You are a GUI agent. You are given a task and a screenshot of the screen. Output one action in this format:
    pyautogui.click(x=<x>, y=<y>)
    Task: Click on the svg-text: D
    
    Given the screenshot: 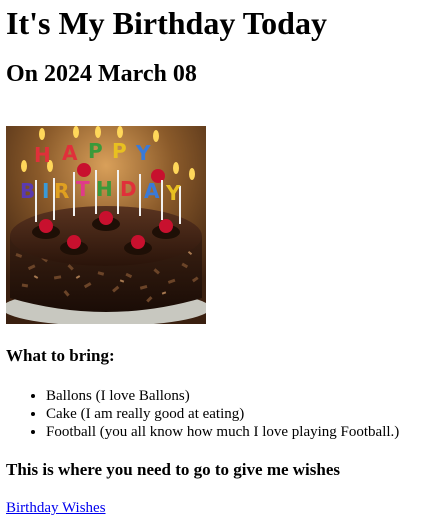 What is the action you would take?
    pyautogui.click(x=128, y=189)
    